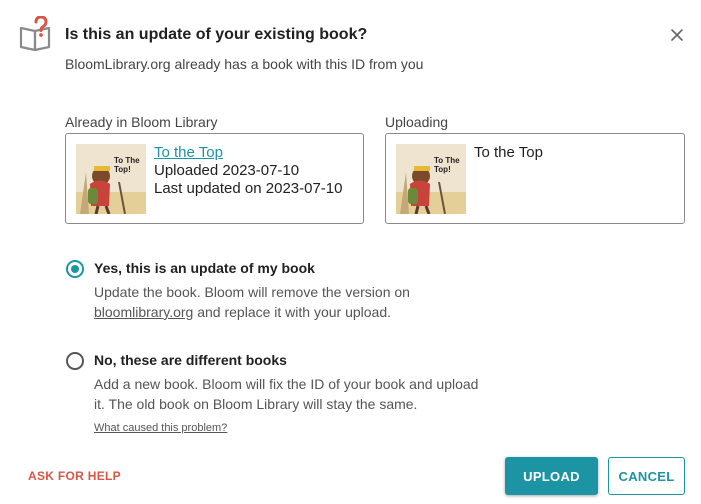 The image size is (701, 504). I want to click on problem-cause-link: What caused this problem?, so click(160, 428).